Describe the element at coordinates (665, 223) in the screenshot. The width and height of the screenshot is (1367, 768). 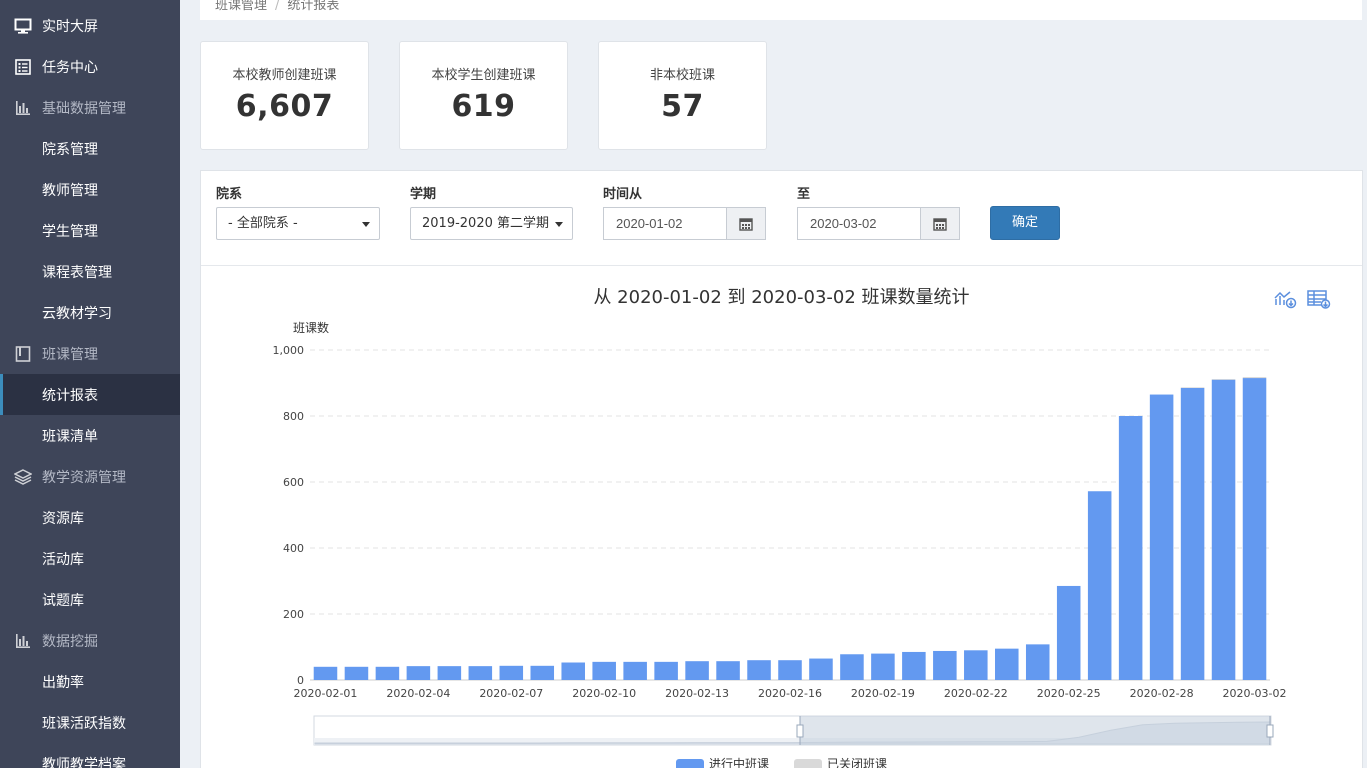
I see `date-from-input` at that location.